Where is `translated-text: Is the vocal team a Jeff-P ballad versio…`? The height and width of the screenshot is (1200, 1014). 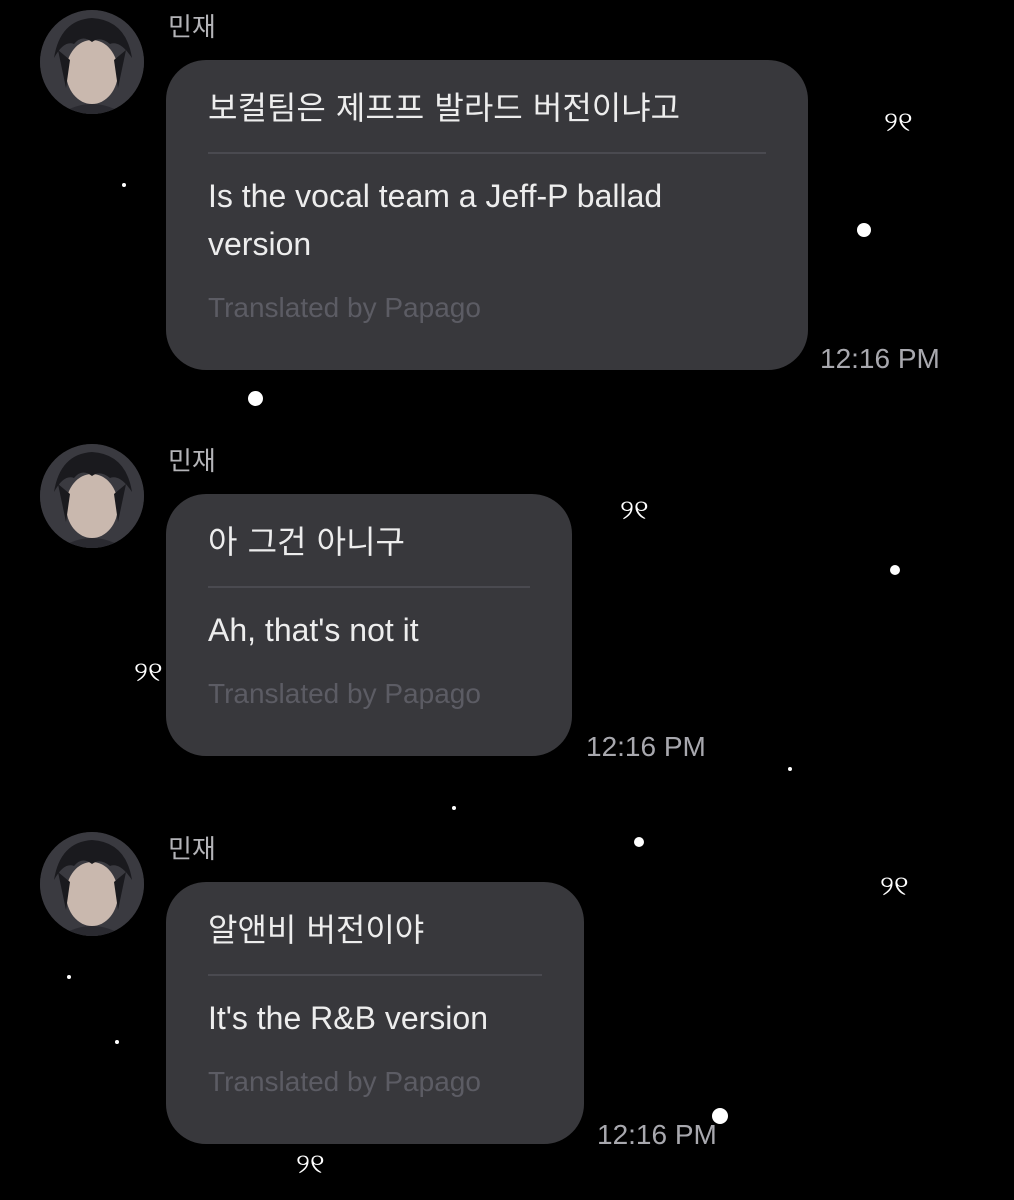
translated-text: Is the vocal team a Jeff-P ballad versio… is located at coordinates (435, 220).